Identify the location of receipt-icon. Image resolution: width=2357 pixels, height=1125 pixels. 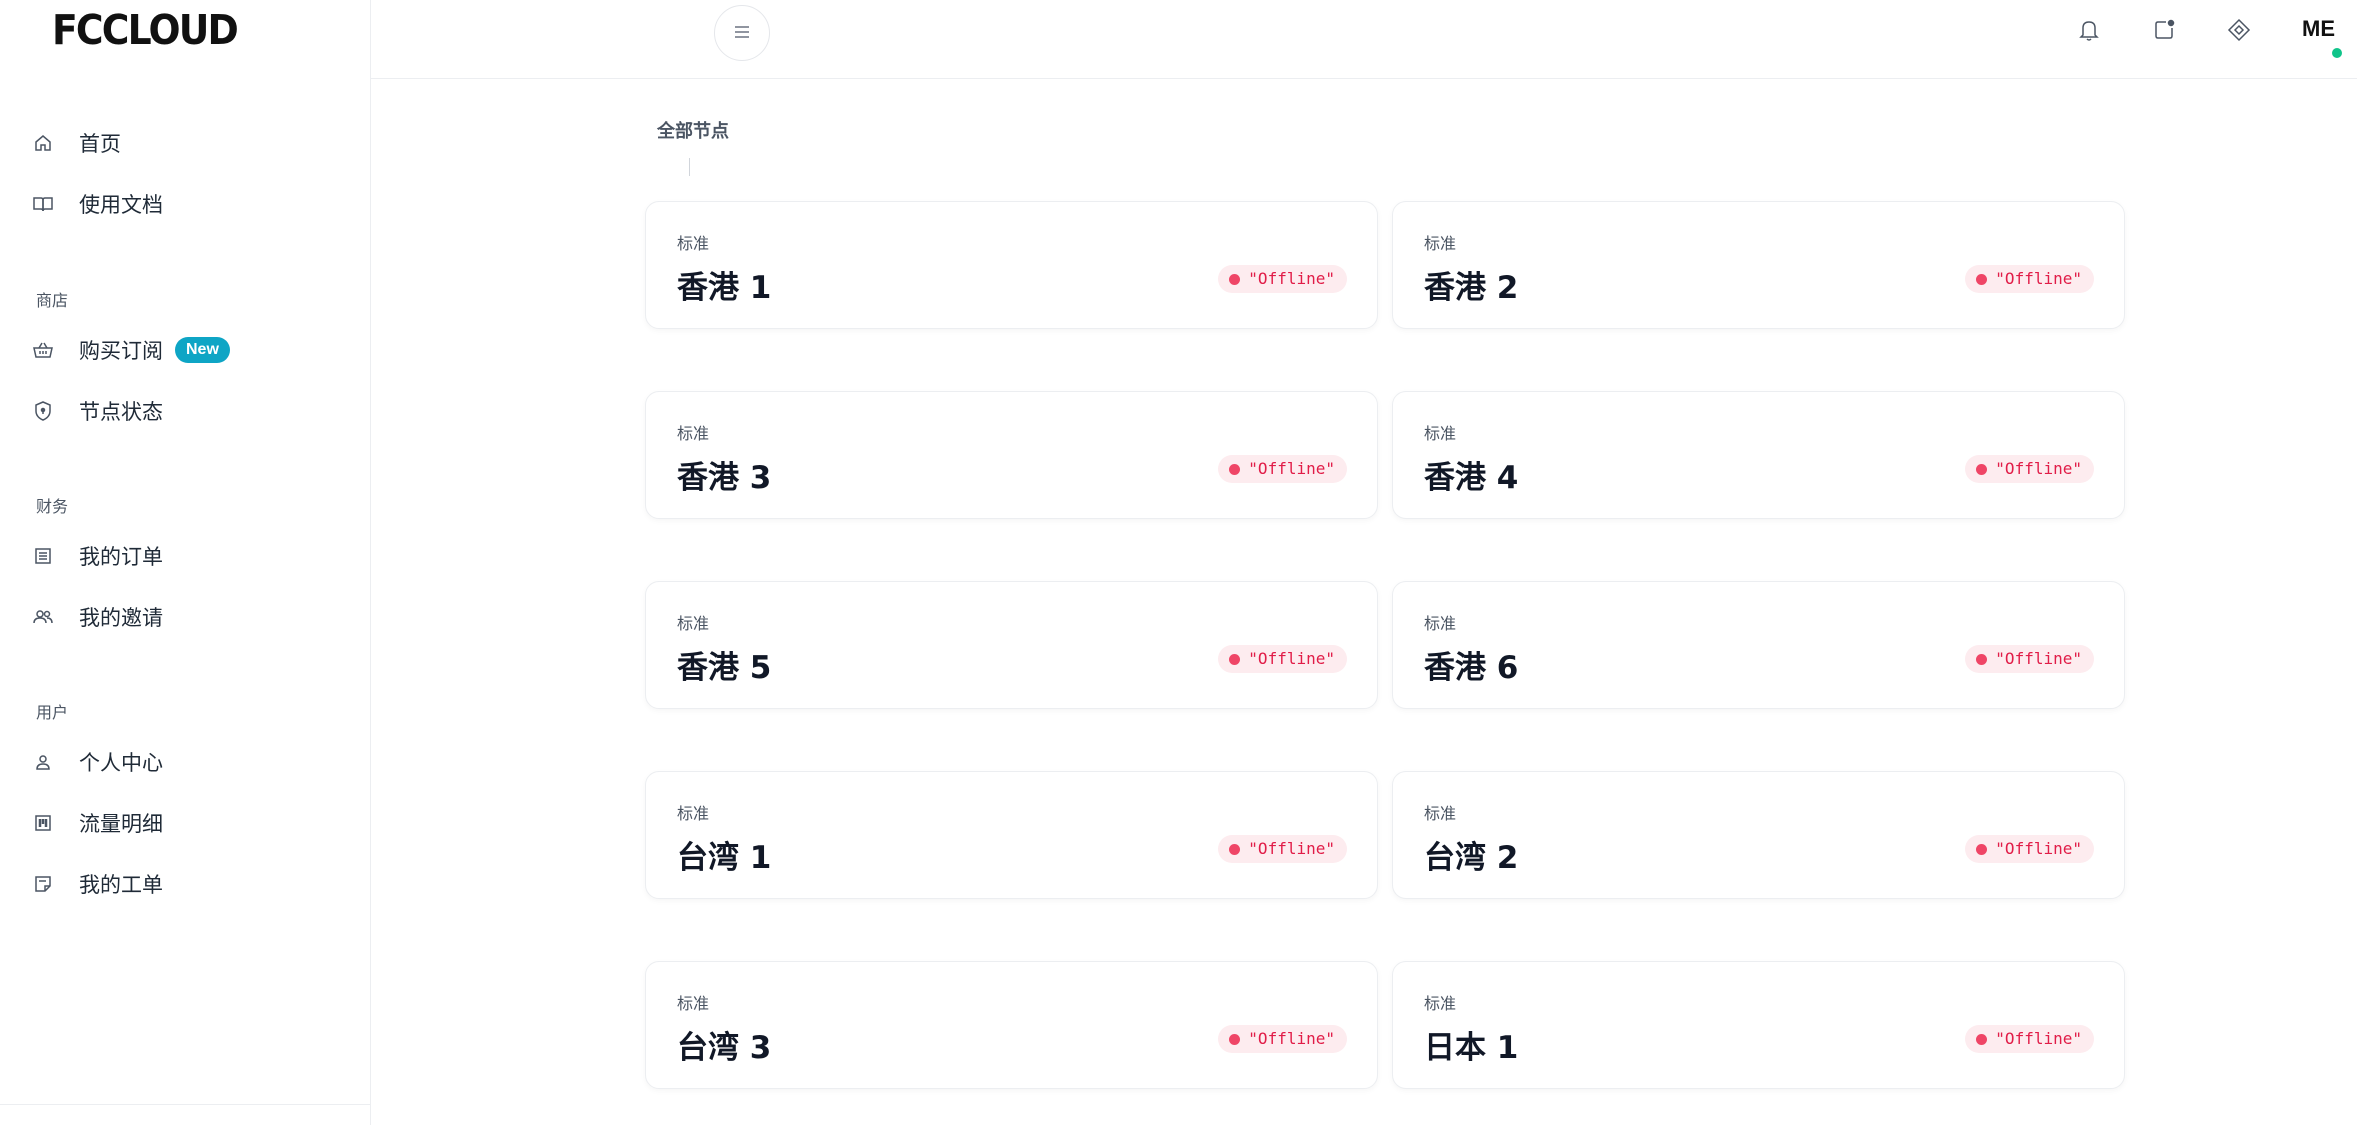
(43, 556).